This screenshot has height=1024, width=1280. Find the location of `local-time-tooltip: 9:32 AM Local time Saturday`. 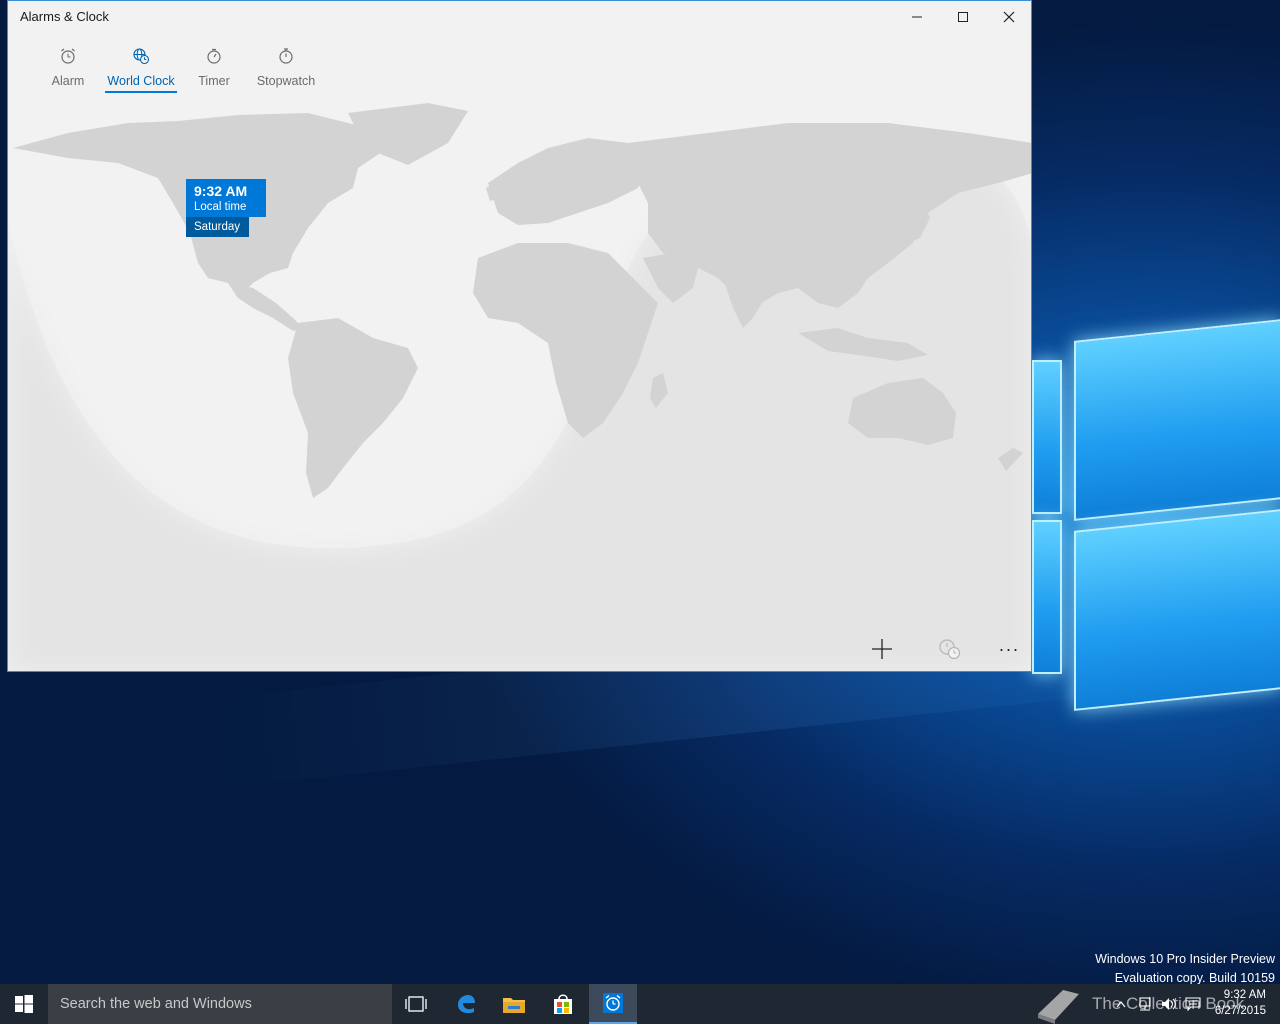

local-time-tooltip: 9:32 AM Local time Saturday is located at coordinates (226, 208).